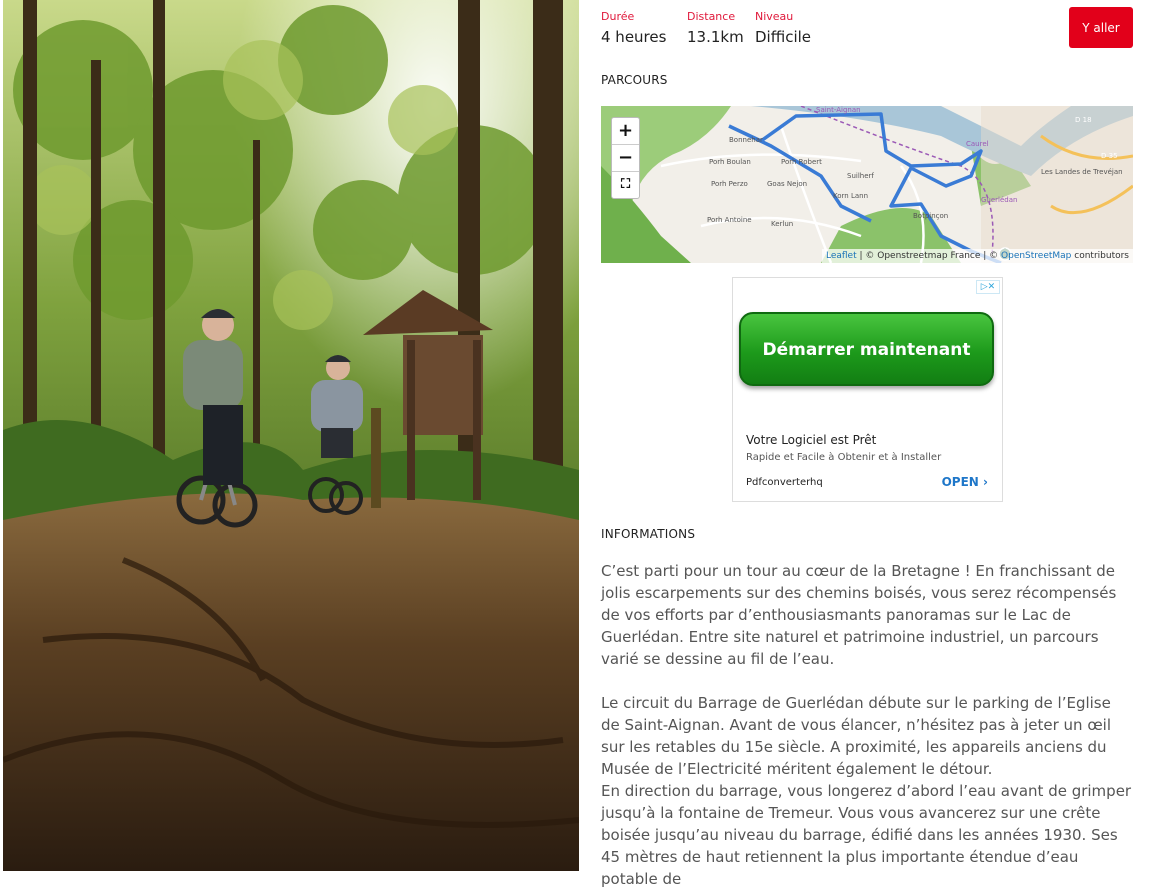 The width and height of the screenshot is (1159, 890). I want to click on informations-heading: INFORMATIONS, so click(648, 534).